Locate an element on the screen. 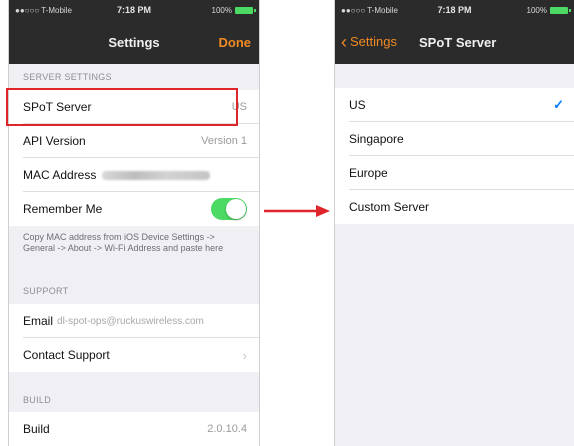 The image size is (574, 446). remember-me-row: Remember Me is located at coordinates (134, 209).